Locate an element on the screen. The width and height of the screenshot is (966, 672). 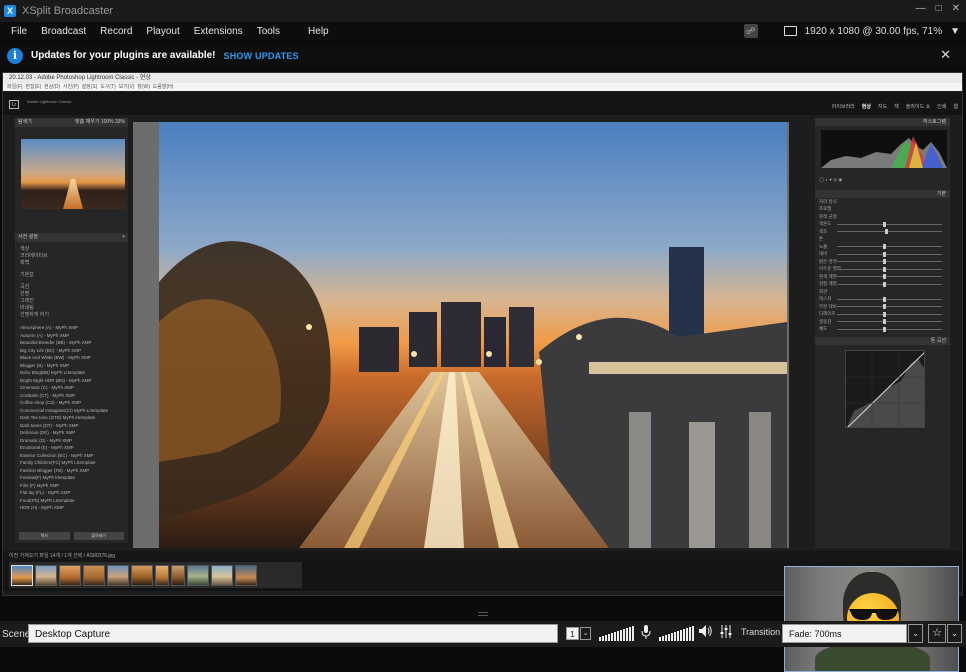
preset-item: Food(FD) MyPh Lrtemplate is located at coordinates (74, 501).